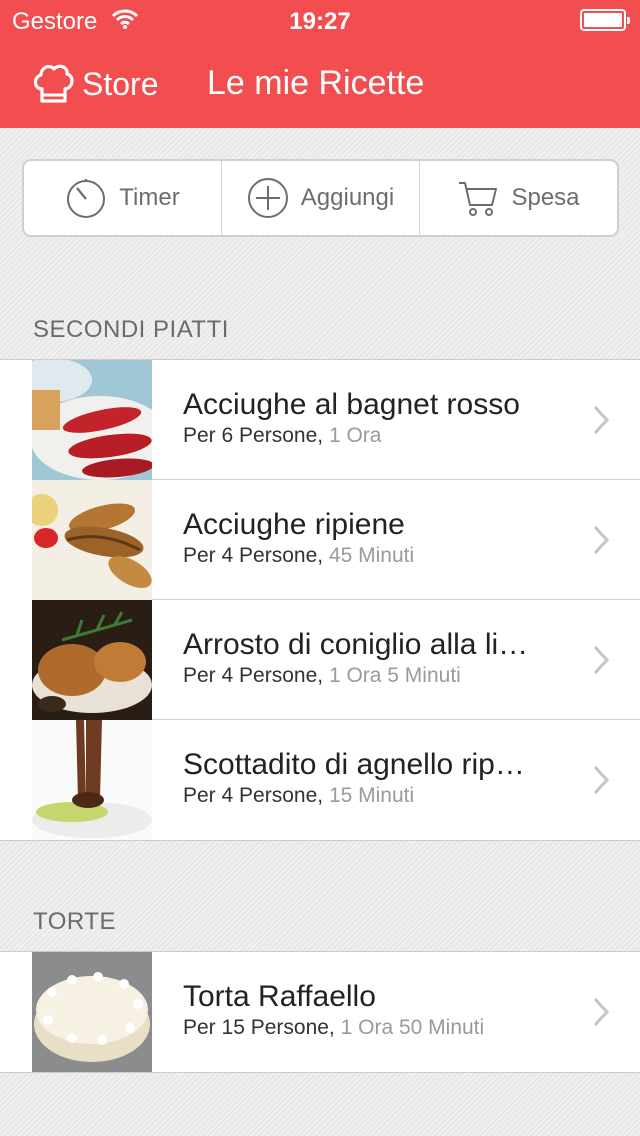 The image size is (640, 1136). I want to click on battery-nub, so click(628, 20).